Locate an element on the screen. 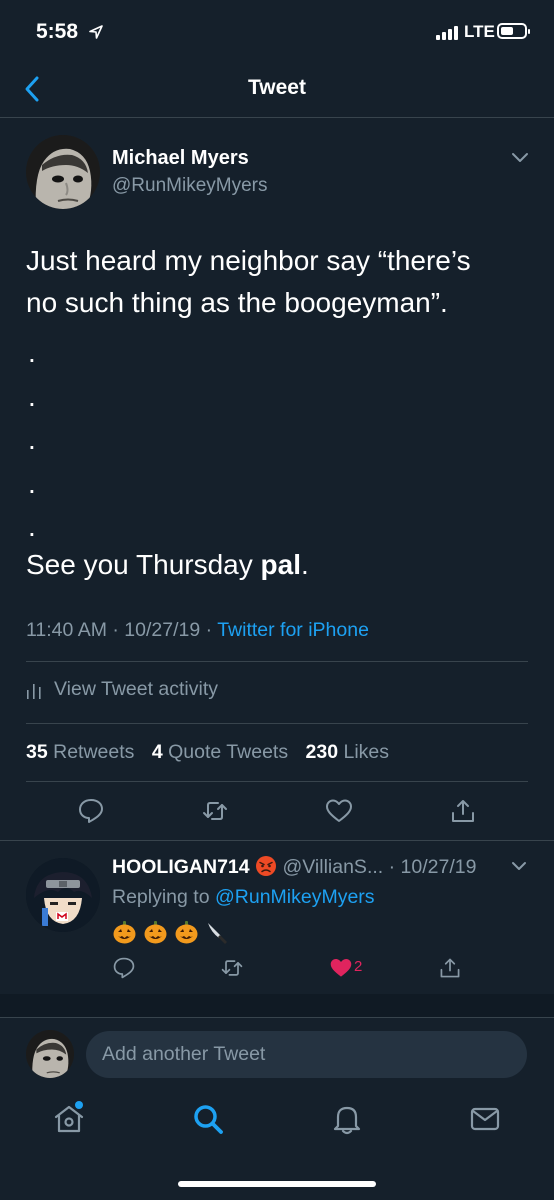 This screenshot has width=554, height=1200. reply-header: HOOLIGAN714 @VillianS... · 10/27/19 is located at coordinates (294, 867).